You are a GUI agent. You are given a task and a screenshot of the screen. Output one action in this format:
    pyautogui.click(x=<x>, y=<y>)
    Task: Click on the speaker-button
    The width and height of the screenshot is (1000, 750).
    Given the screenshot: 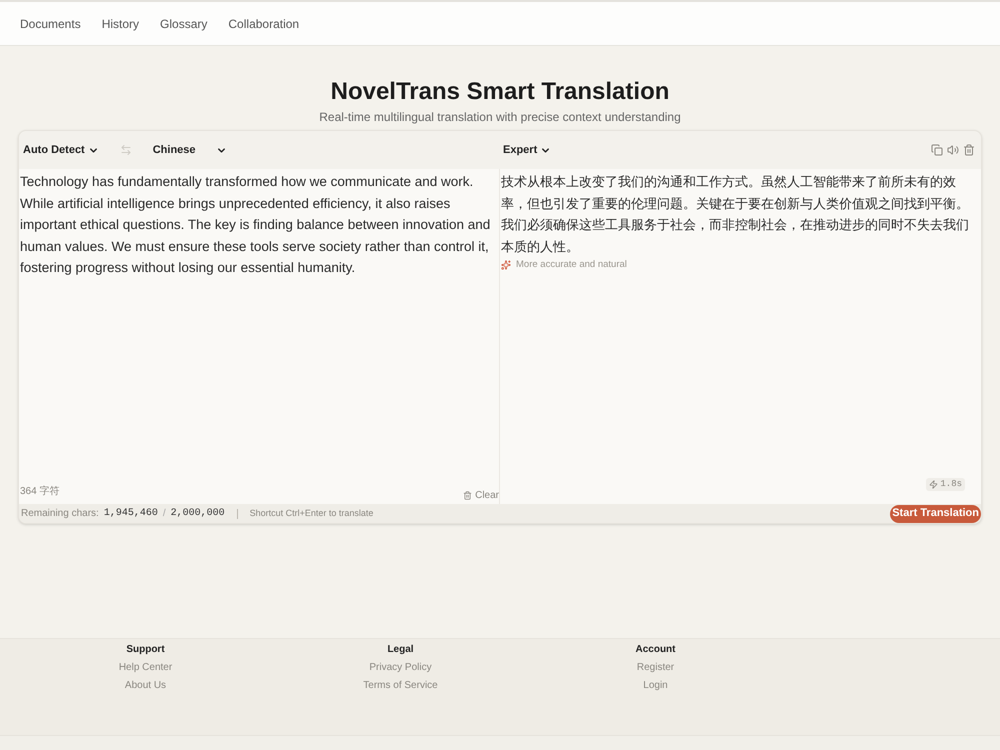 What is the action you would take?
    pyautogui.click(x=953, y=150)
    